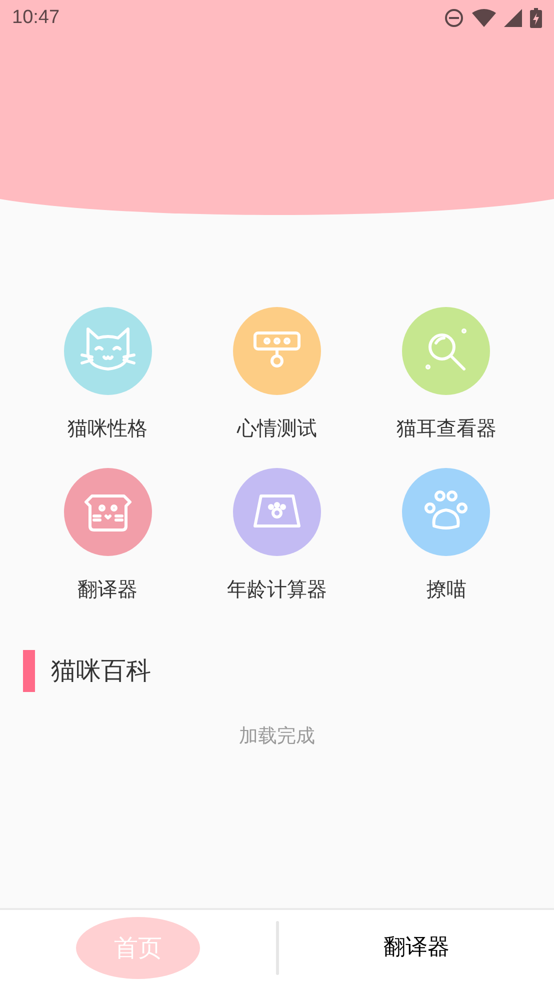 The width and height of the screenshot is (554, 985). I want to click on feature-button: 心情测试, so click(277, 374).